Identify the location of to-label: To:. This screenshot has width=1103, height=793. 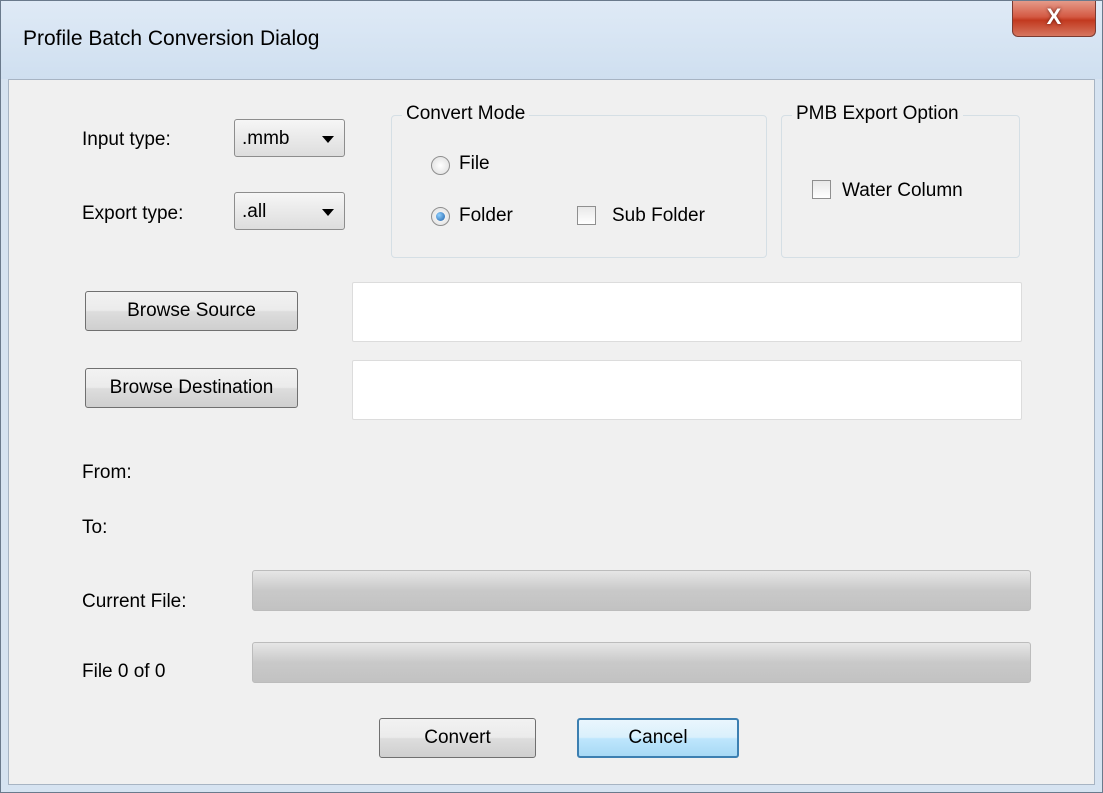
(95, 527).